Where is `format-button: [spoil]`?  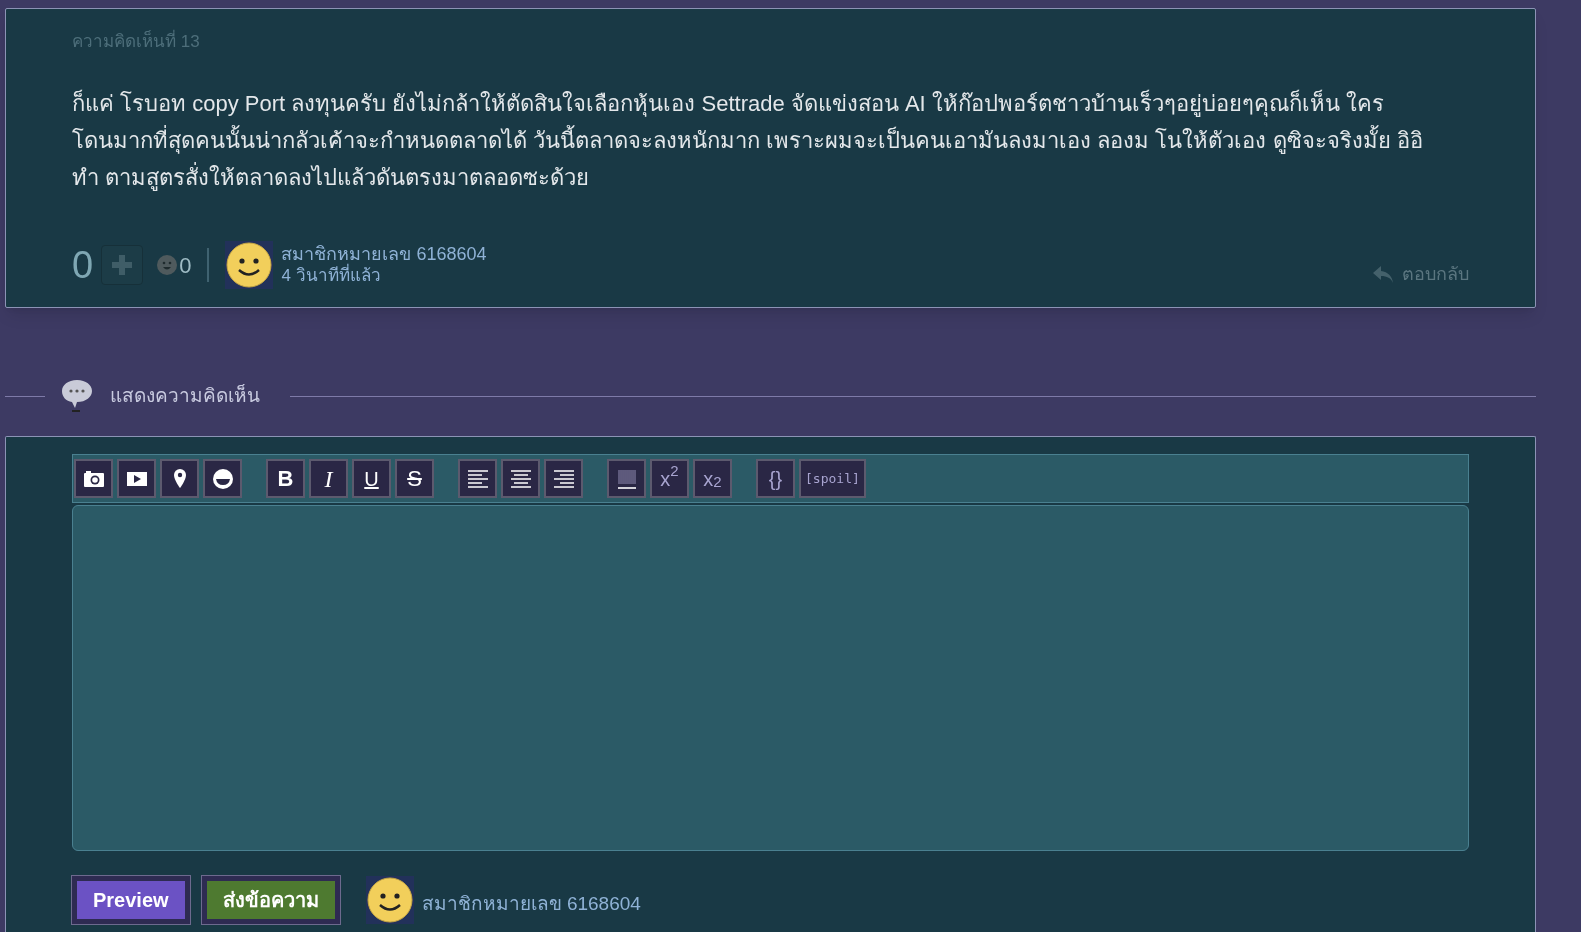 format-button: [spoil] is located at coordinates (832, 478).